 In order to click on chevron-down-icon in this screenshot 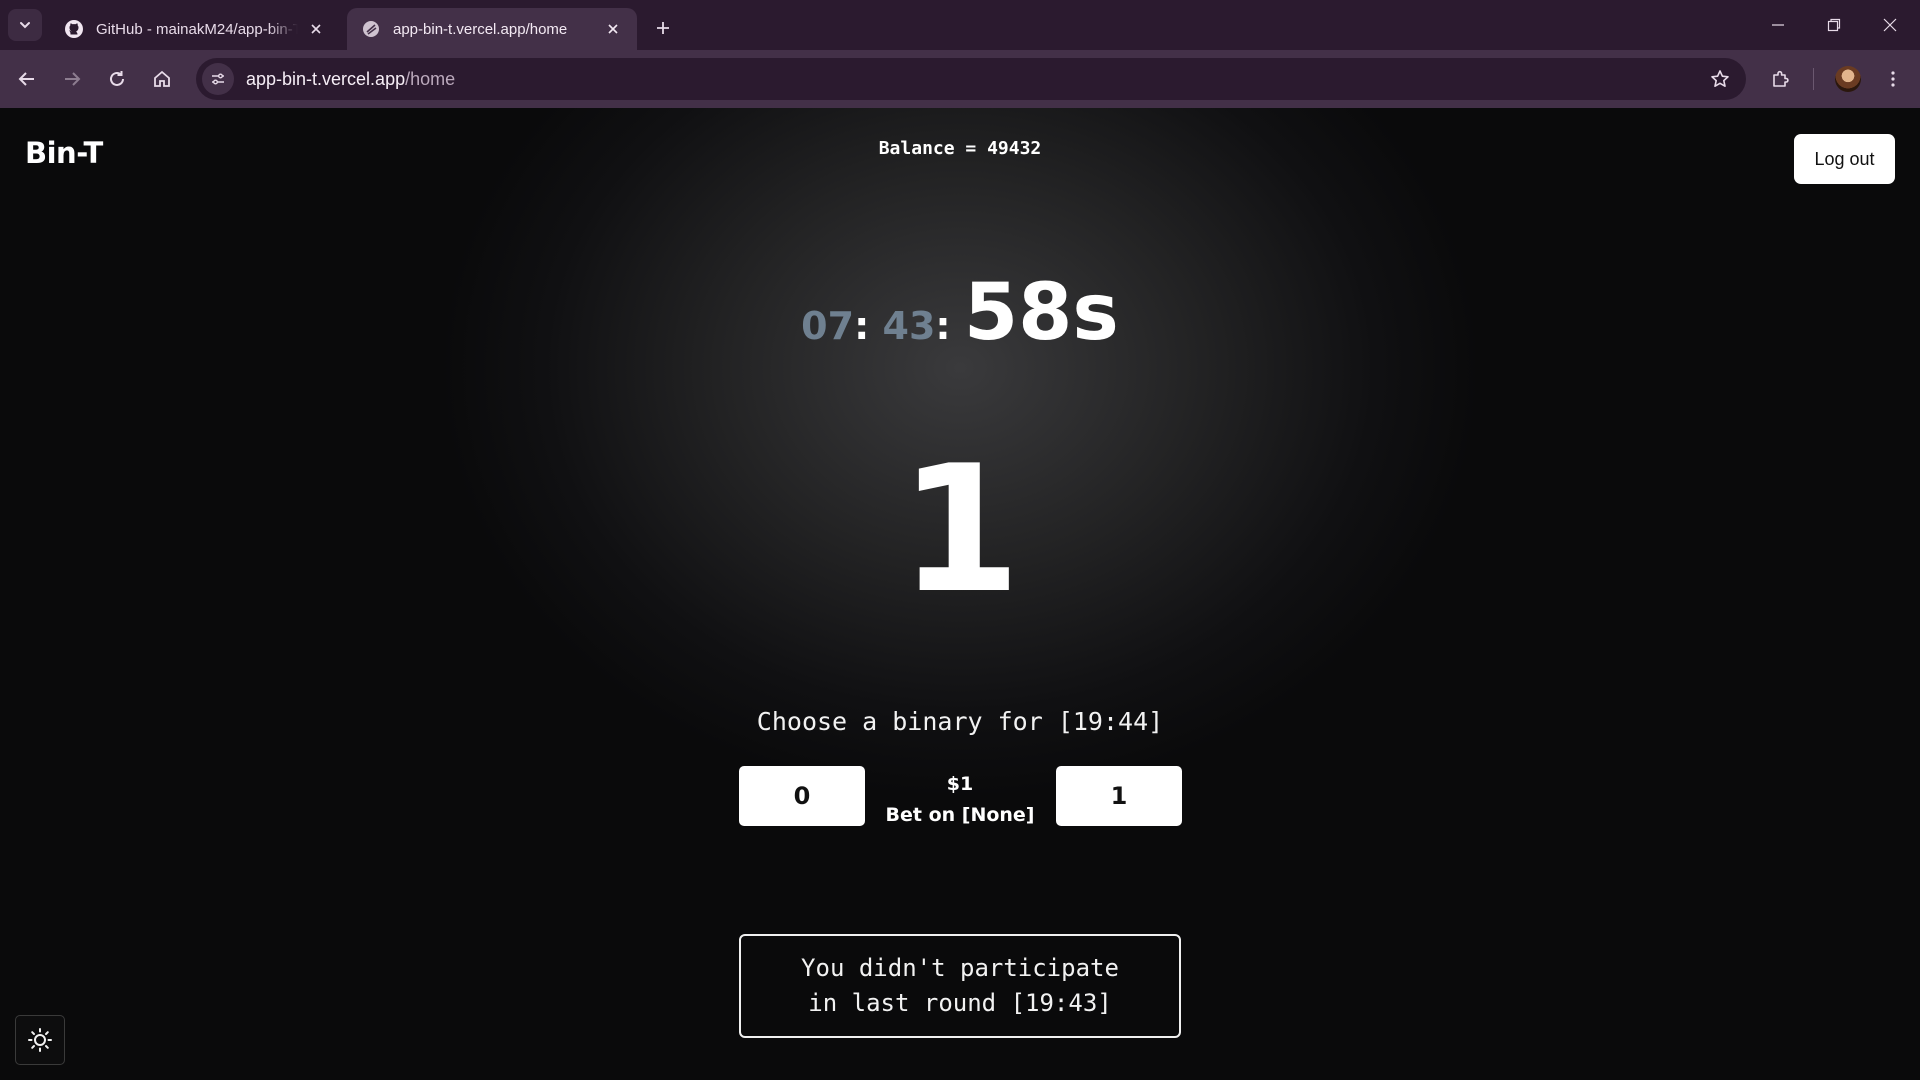, I will do `click(25, 25)`.